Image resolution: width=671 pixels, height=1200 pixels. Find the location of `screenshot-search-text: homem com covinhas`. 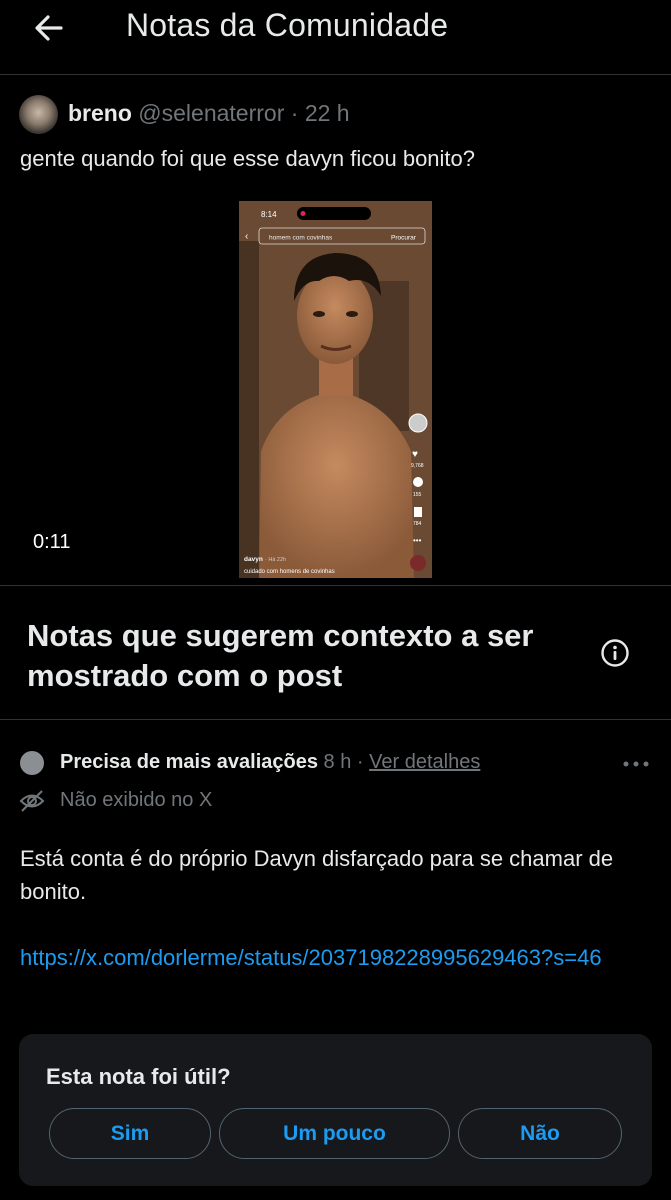

screenshot-search-text: homem com covinhas is located at coordinates (301, 238).